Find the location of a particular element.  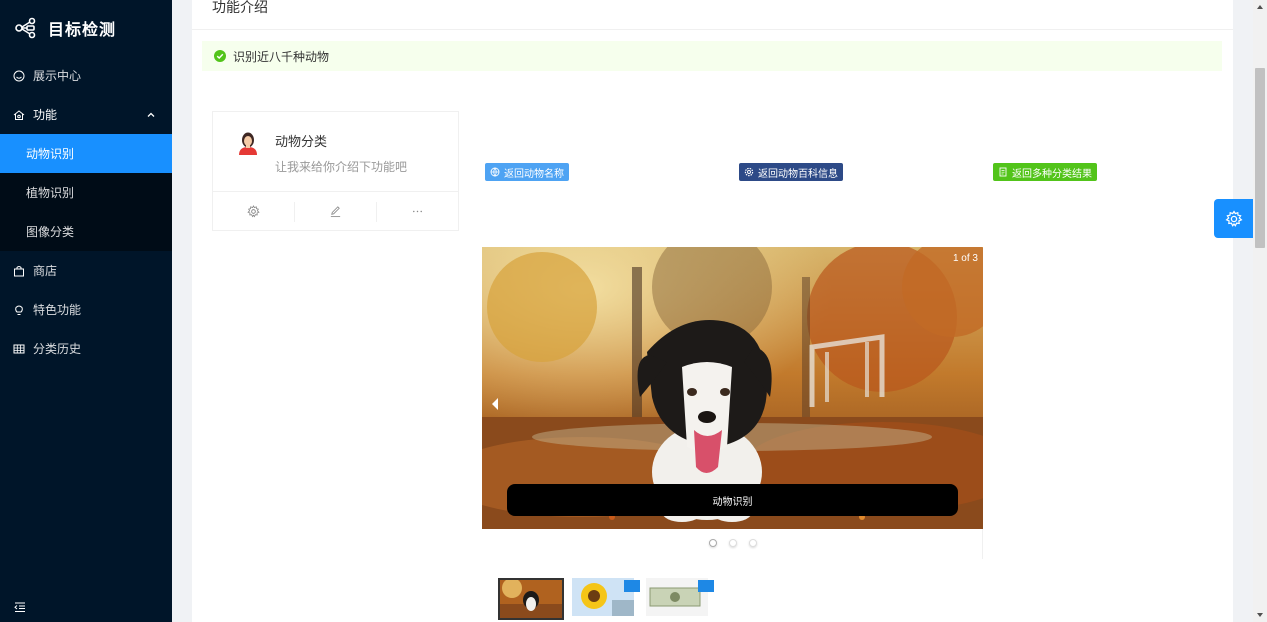

settings-button is located at coordinates (254, 211).